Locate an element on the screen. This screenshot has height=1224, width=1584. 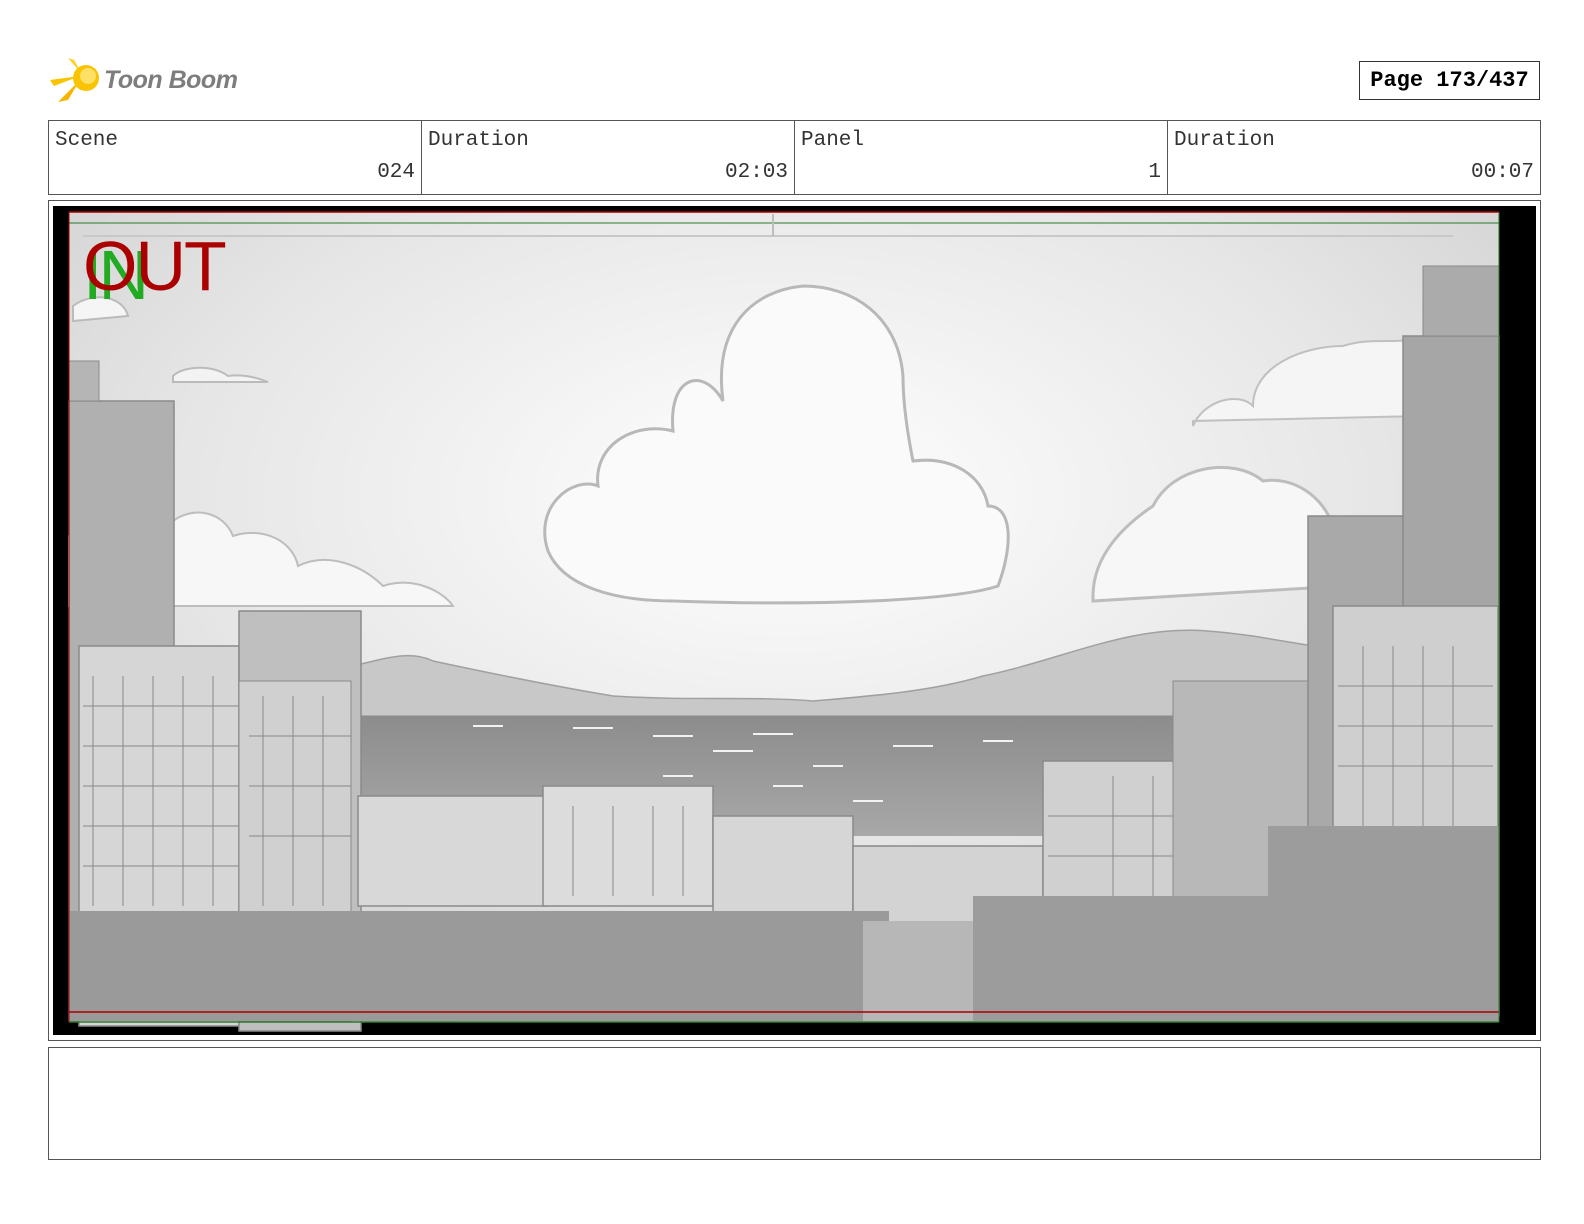
starburst-logo-icon is located at coordinates (74, 80).